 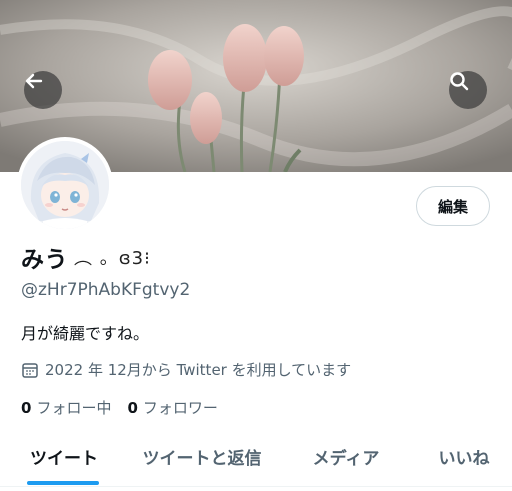 What do you see at coordinates (64, 456) in the screenshot?
I see `tab-tweets: ツイート` at bounding box center [64, 456].